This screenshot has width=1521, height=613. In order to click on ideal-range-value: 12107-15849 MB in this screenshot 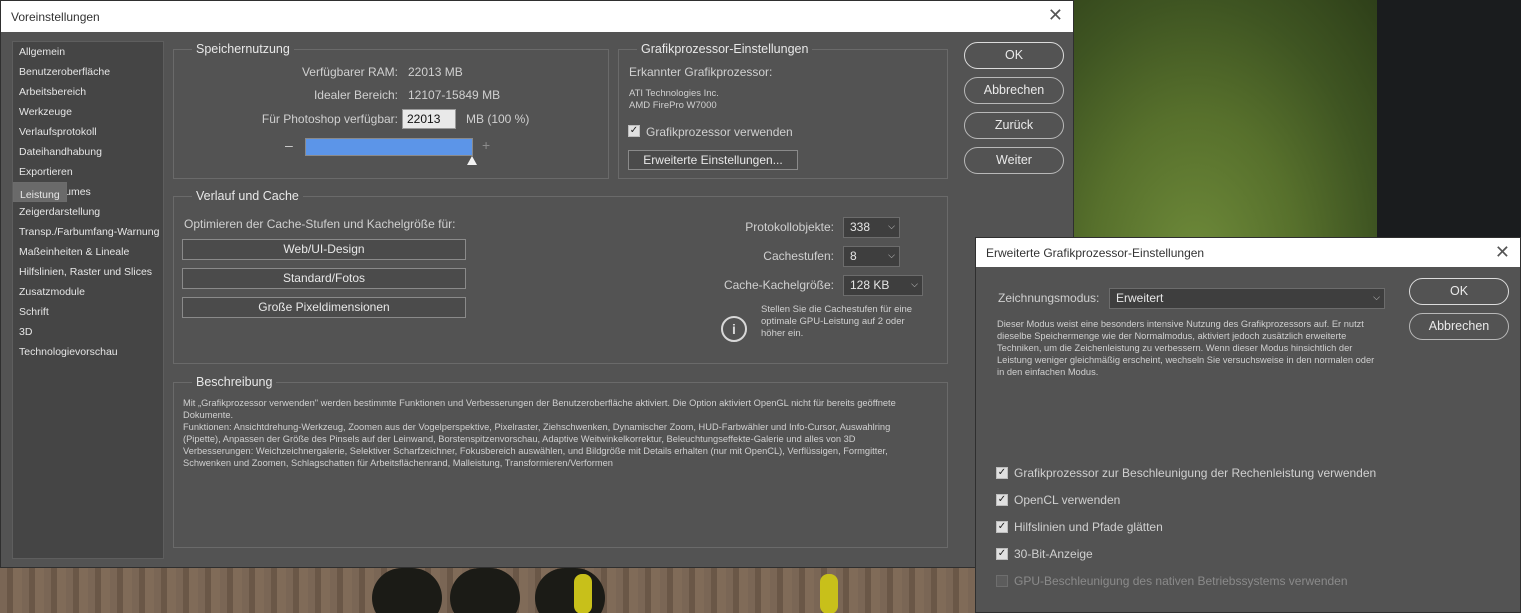, I will do `click(454, 95)`.